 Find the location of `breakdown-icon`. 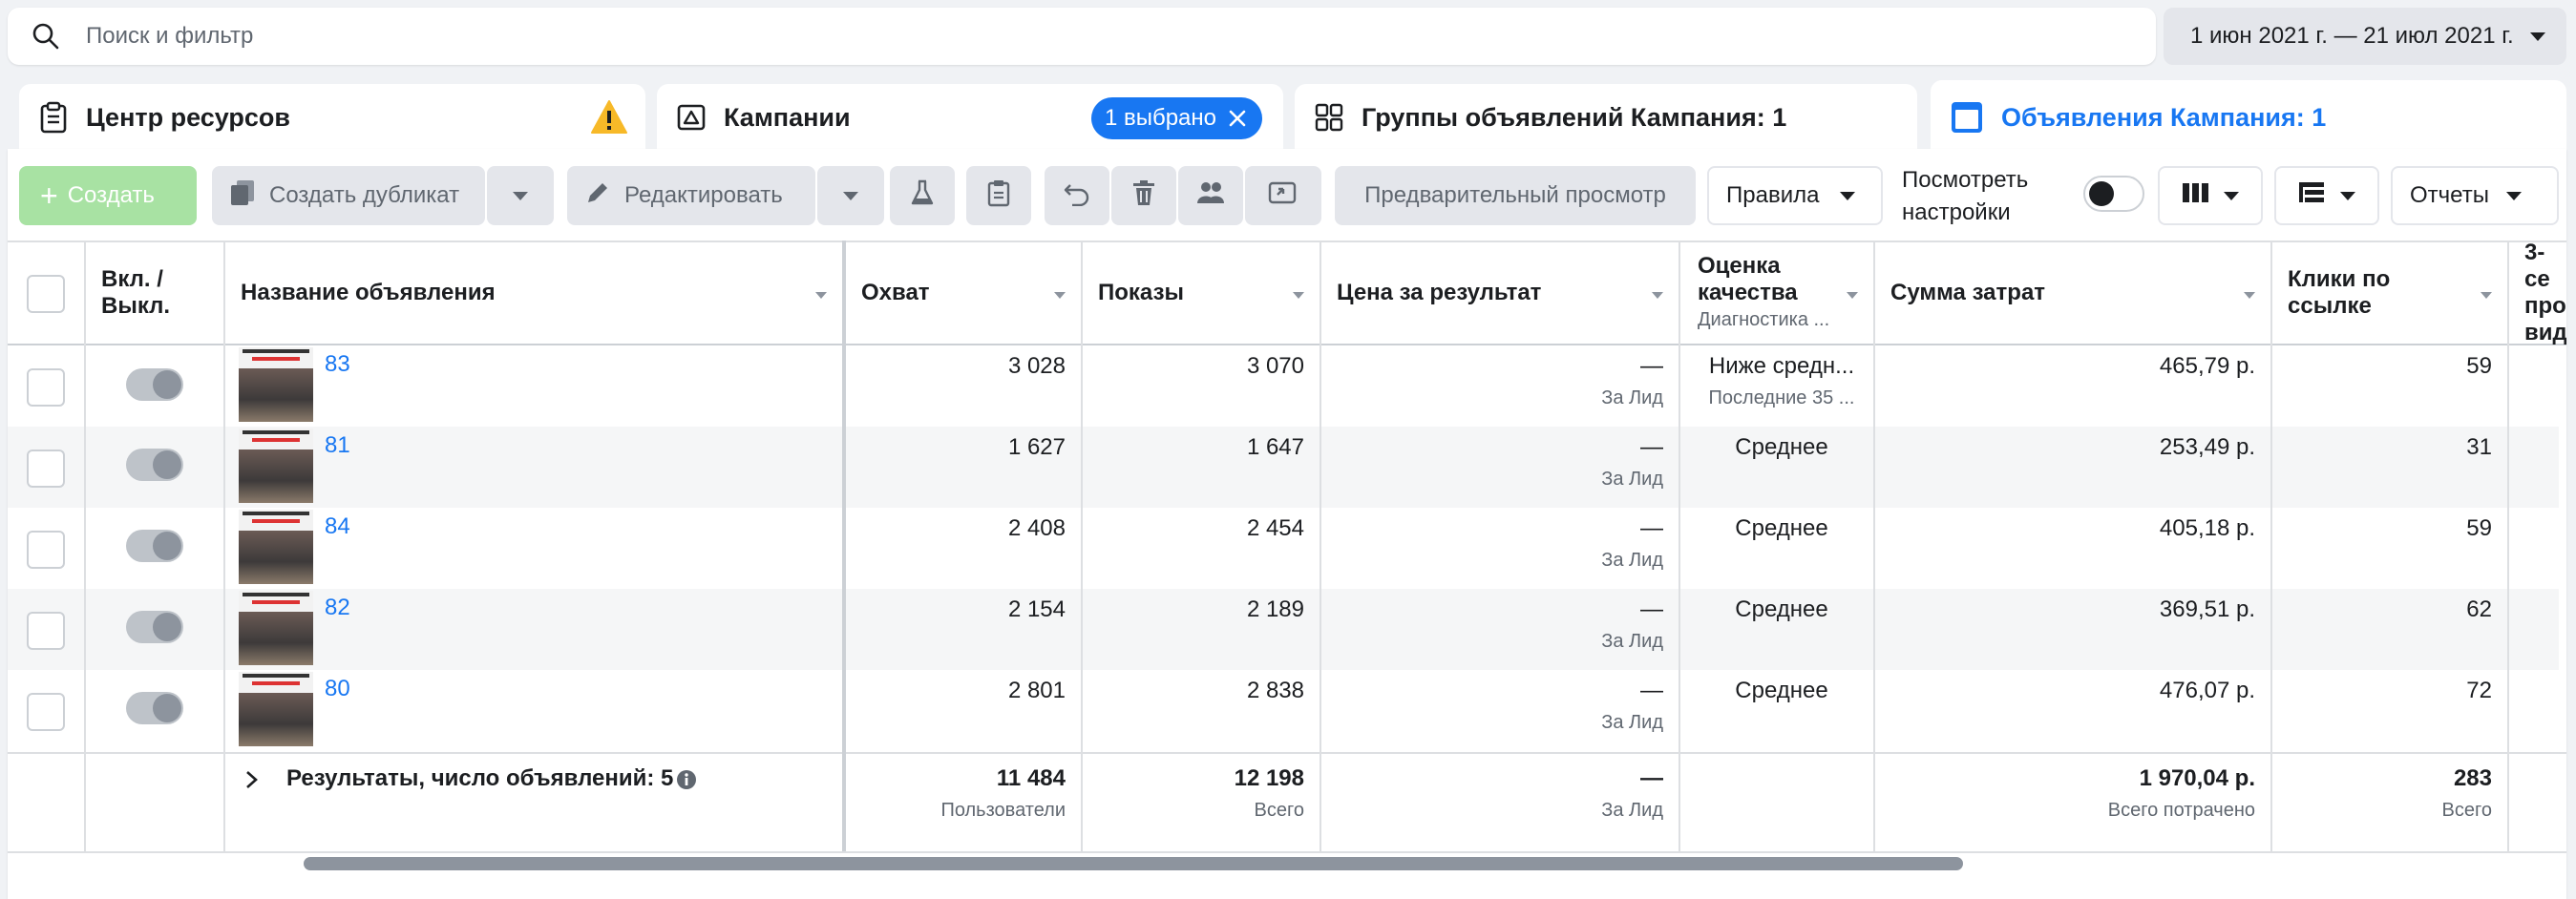

breakdown-icon is located at coordinates (2312, 196).